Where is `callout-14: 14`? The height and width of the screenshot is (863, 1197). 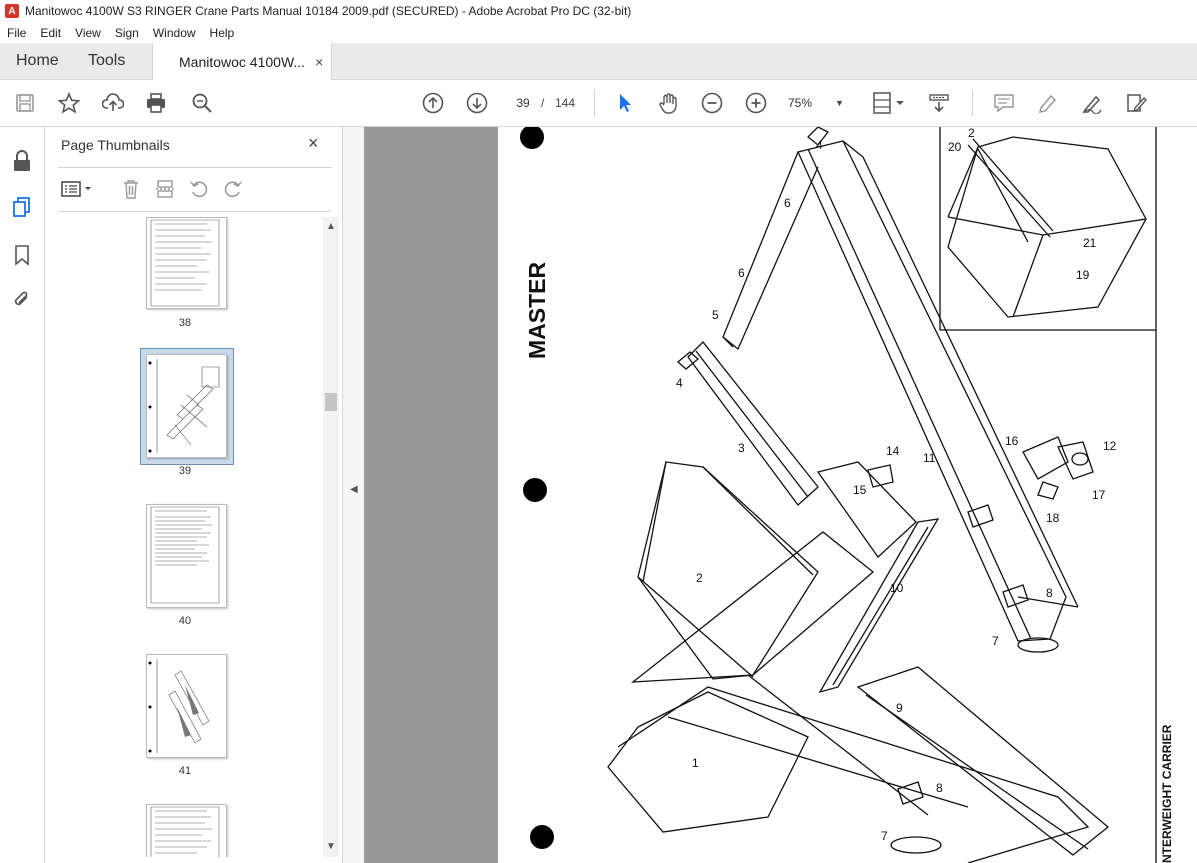
callout-14: 14 is located at coordinates (893, 451).